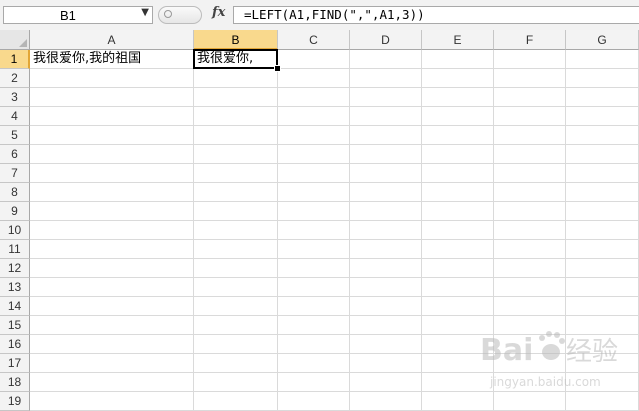  What do you see at coordinates (458, 40) in the screenshot?
I see `column-header-e: E` at bounding box center [458, 40].